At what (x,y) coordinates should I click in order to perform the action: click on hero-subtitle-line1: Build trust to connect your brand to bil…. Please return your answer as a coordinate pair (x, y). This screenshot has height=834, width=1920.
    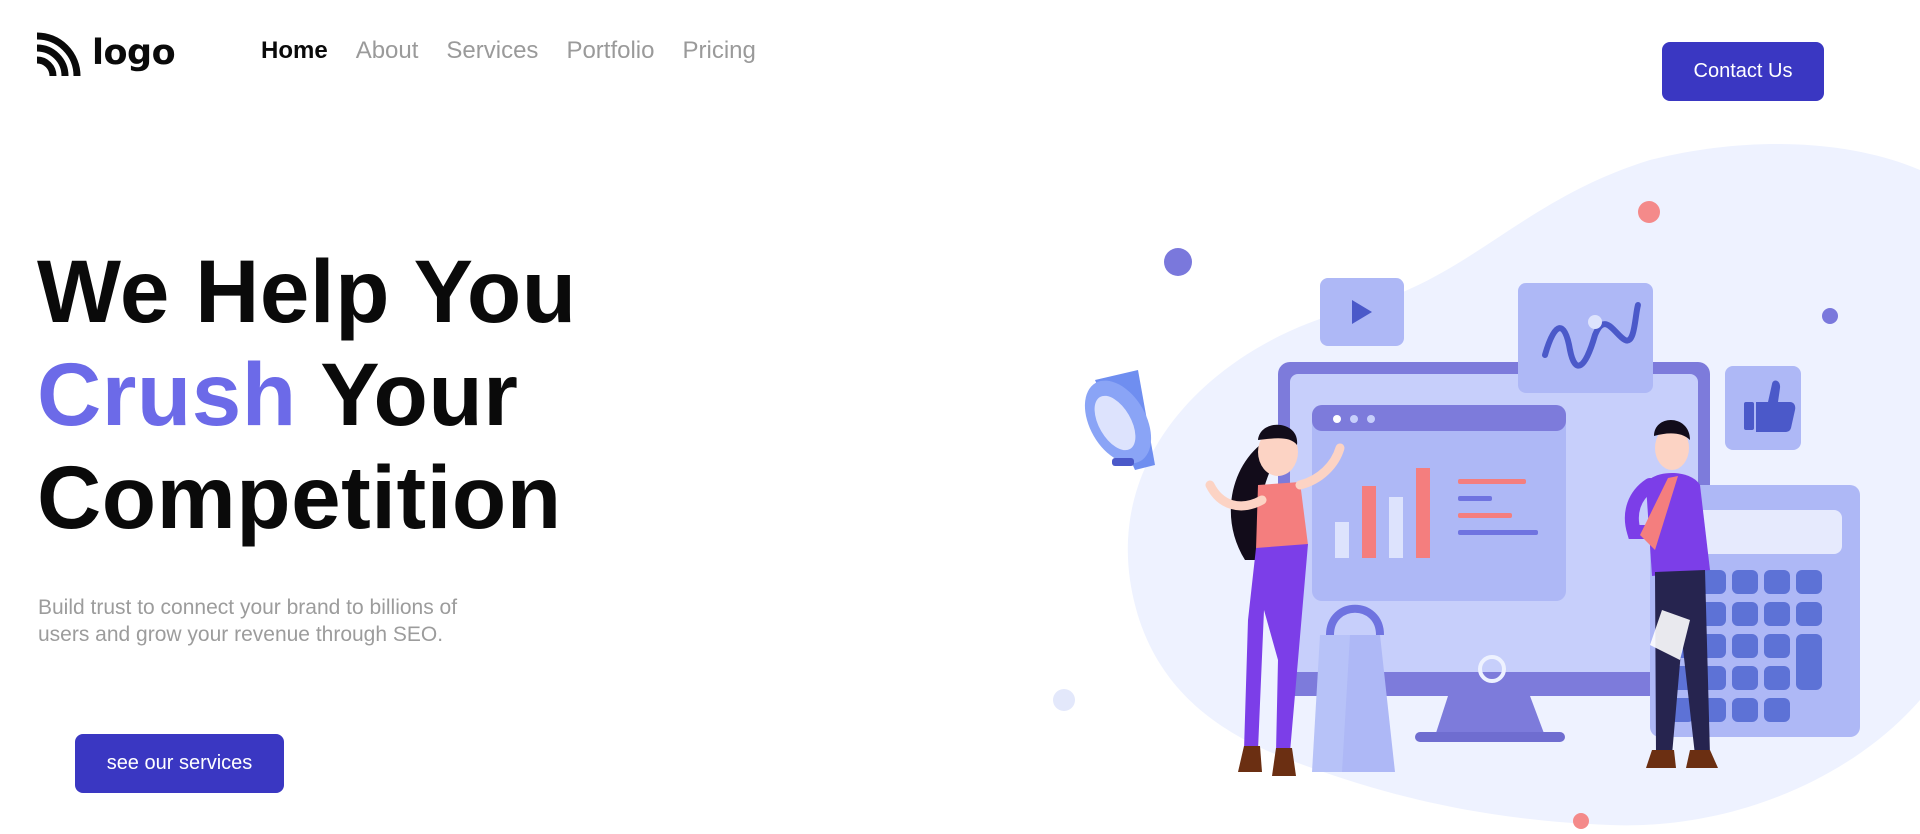
    Looking at the image, I should click on (248, 607).